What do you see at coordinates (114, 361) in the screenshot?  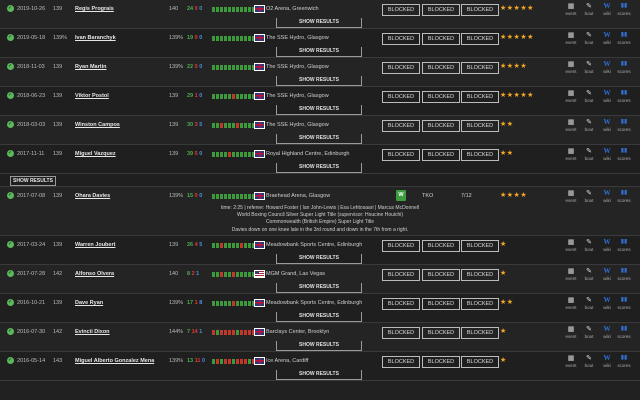 I see `opponent-name-link: Miguel Alberto Gonzalez Mena` at bounding box center [114, 361].